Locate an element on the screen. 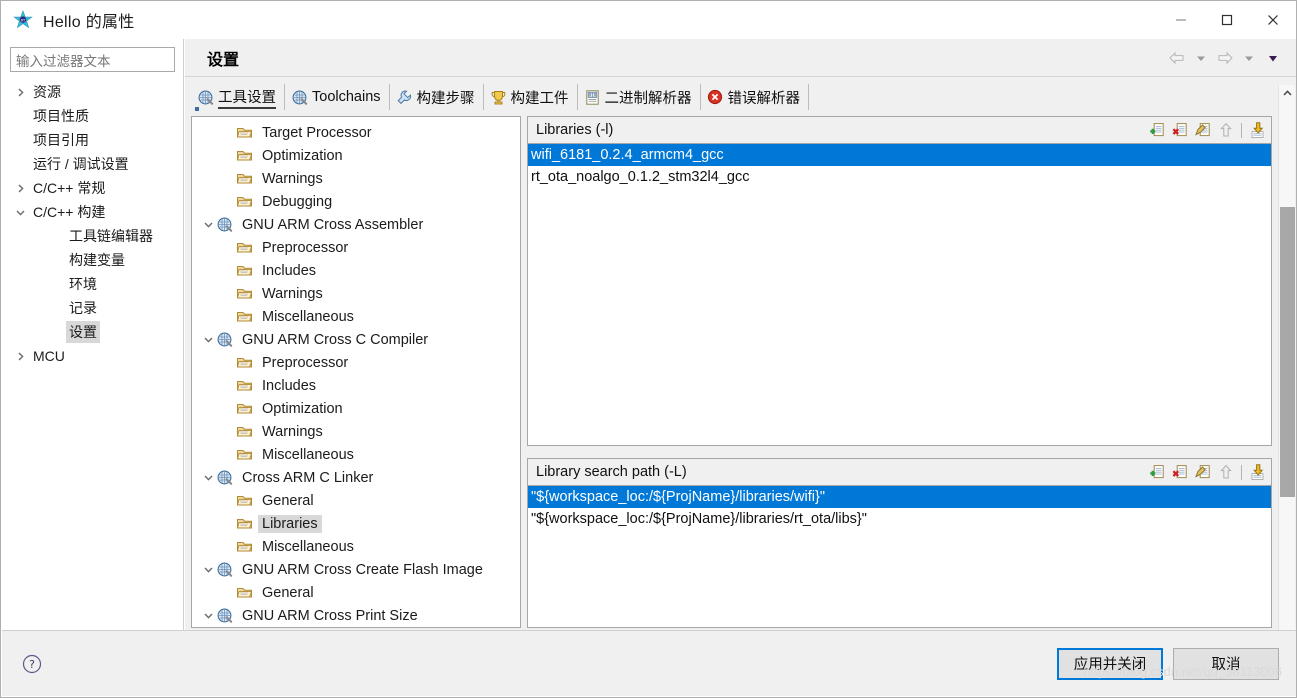  trophy-icon is located at coordinates (498, 97).